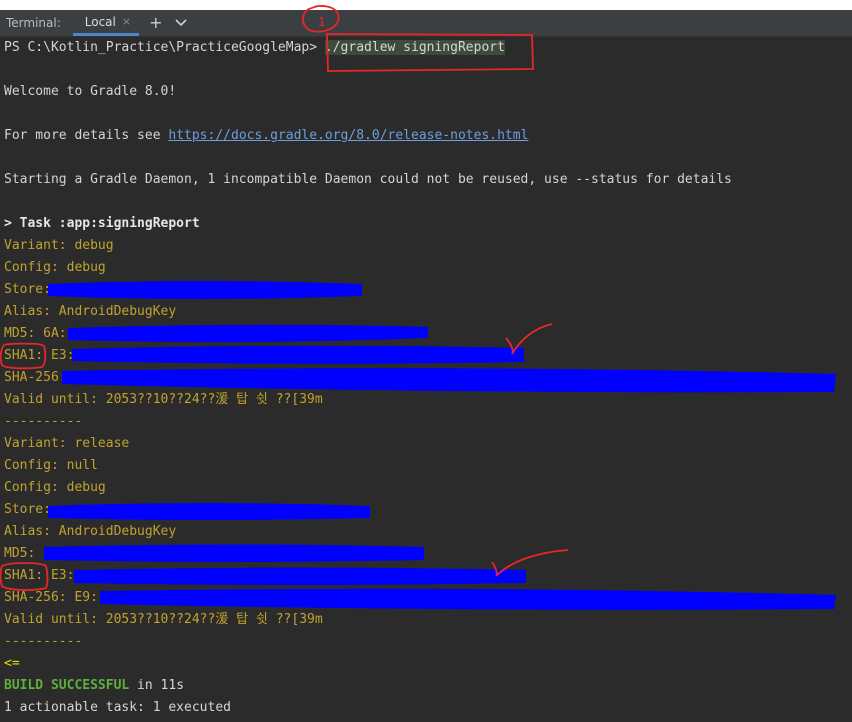 This screenshot has height=722, width=852. I want to click on build-status: BUILD SUCCESSFUL, so click(67, 685).